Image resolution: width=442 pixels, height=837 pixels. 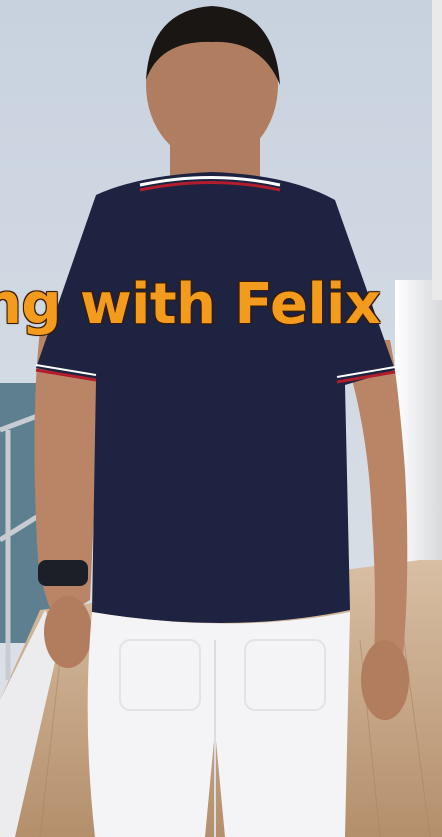 What do you see at coordinates (63, 573) in the screenshot?
I see `wristwatch` at bounding box center [63, 573].